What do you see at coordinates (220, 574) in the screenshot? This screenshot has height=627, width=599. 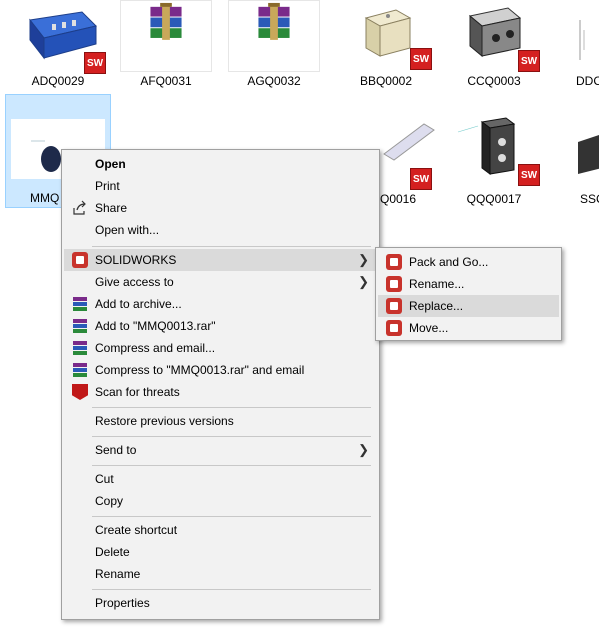 I see `menu-item-rename: Rename` at bounding box center [220, 574].